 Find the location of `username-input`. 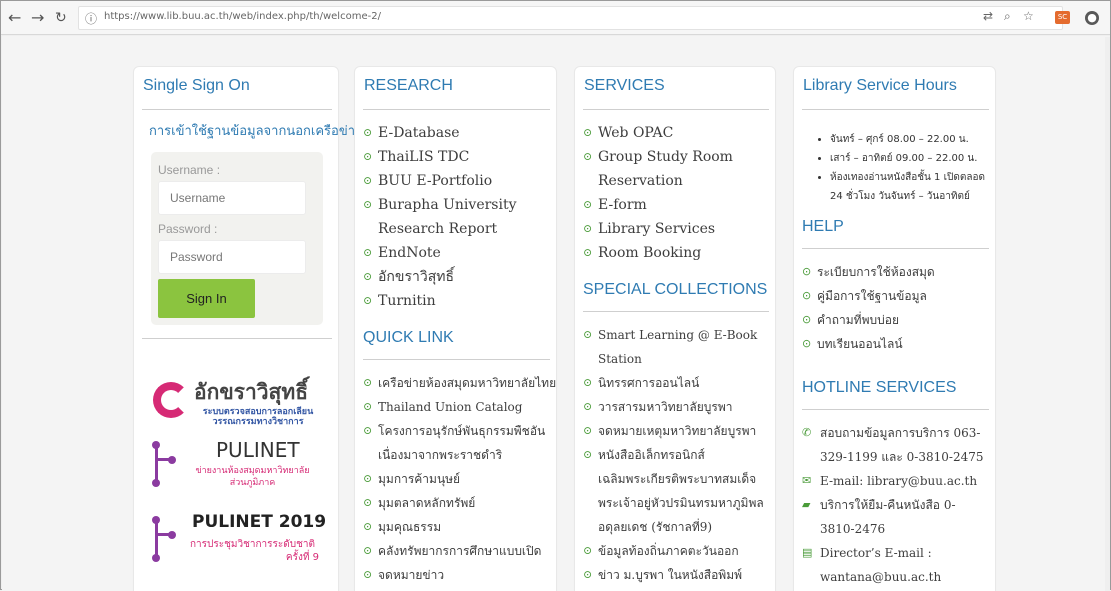

username-input is located at coordinates (232, 198).